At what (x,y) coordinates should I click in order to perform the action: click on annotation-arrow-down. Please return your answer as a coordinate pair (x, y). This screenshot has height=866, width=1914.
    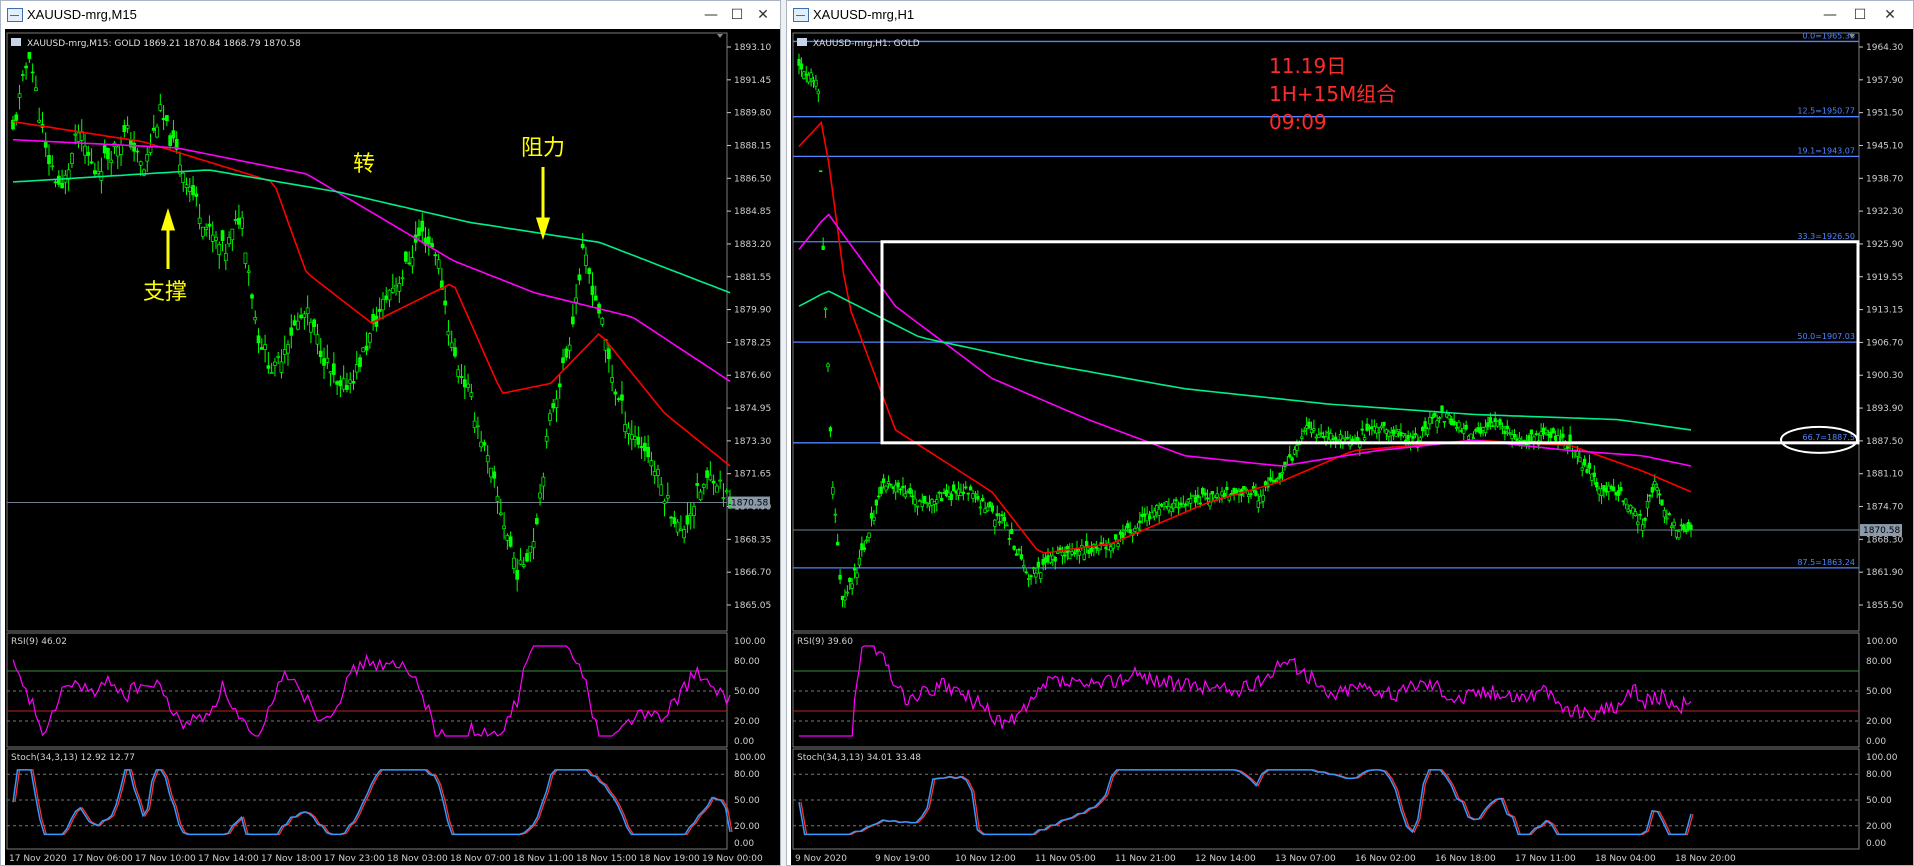
    Looking at the image, I should click on (543, 204).